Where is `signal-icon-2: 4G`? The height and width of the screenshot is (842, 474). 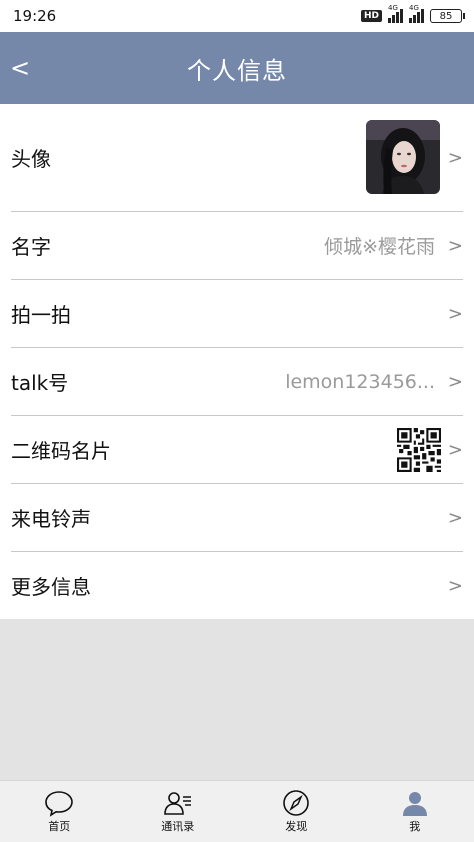 signal-icon-2: 4G is located at coordinates (416, 13).